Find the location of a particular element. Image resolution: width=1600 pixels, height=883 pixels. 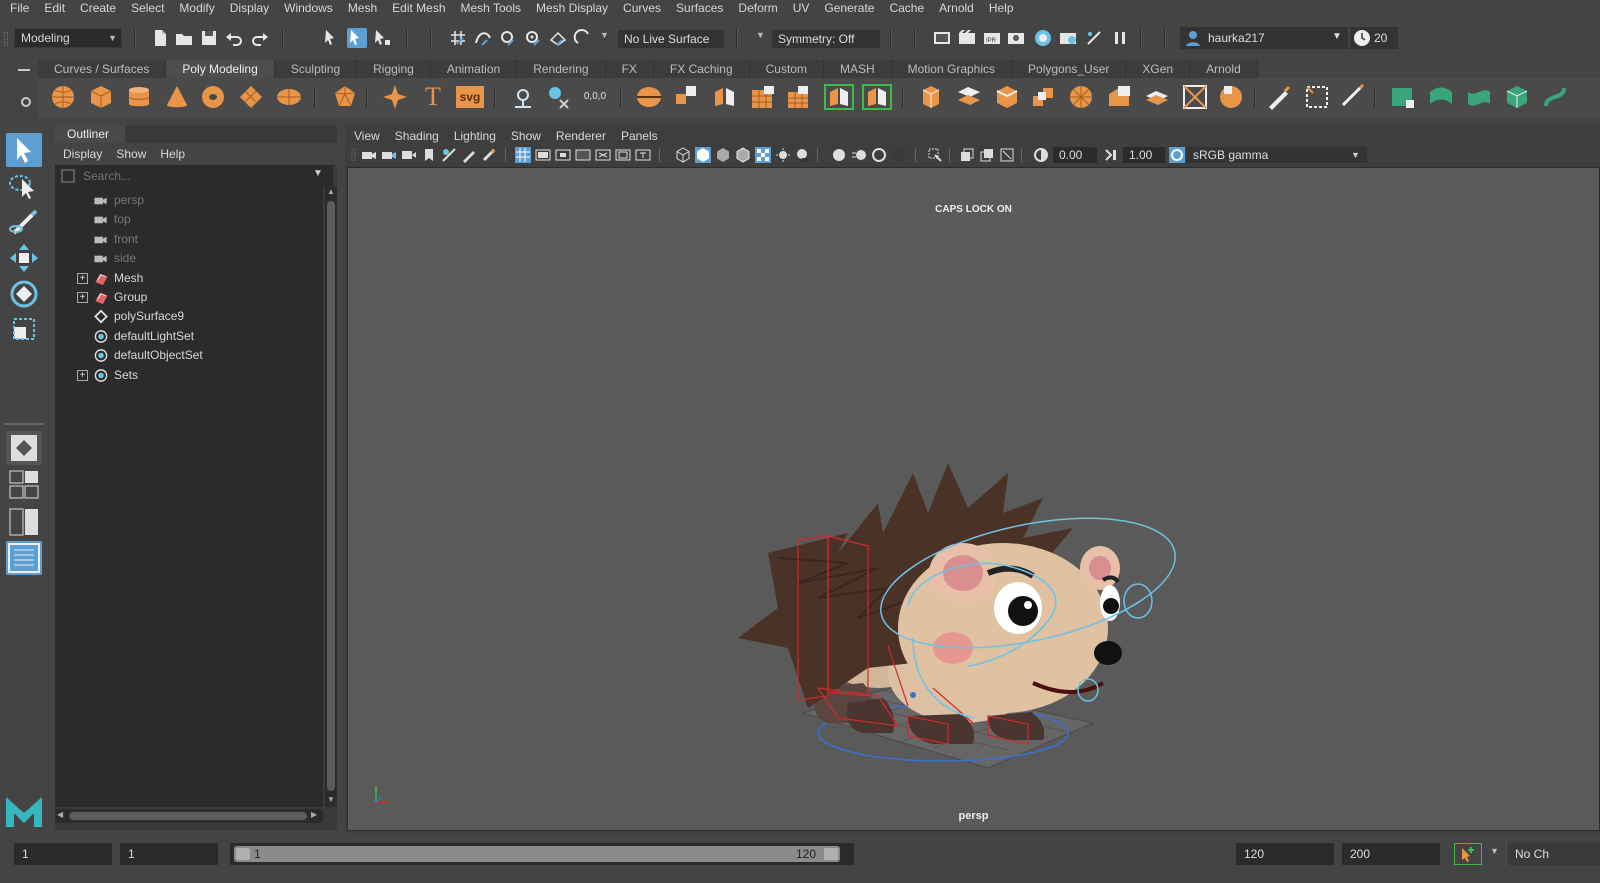

scale-tool-button is located at coordinates (24, 330).